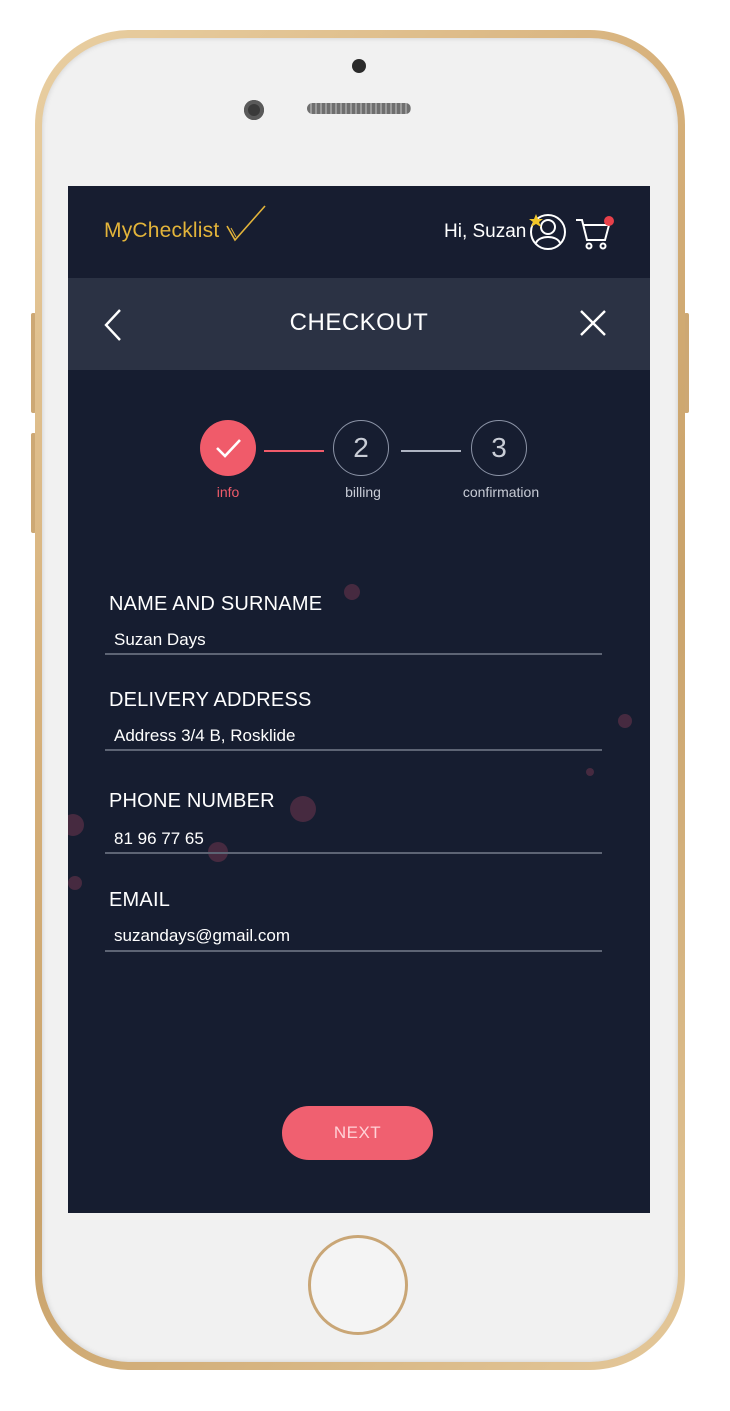 The image size is (730, 1411). I want to click on step-label-info: info, so click(228, 492).